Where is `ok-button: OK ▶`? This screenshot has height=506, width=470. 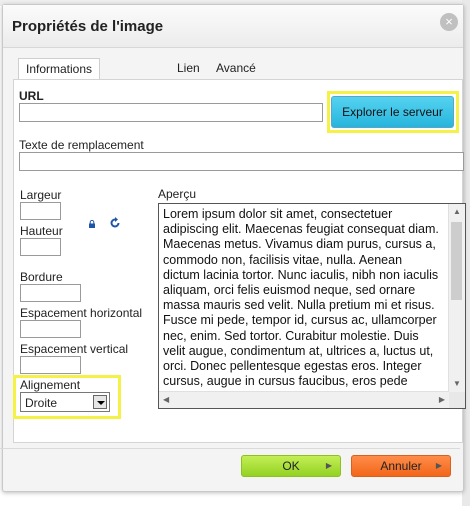
ok-button: OK ▶ is located at coordinates (291, 466).